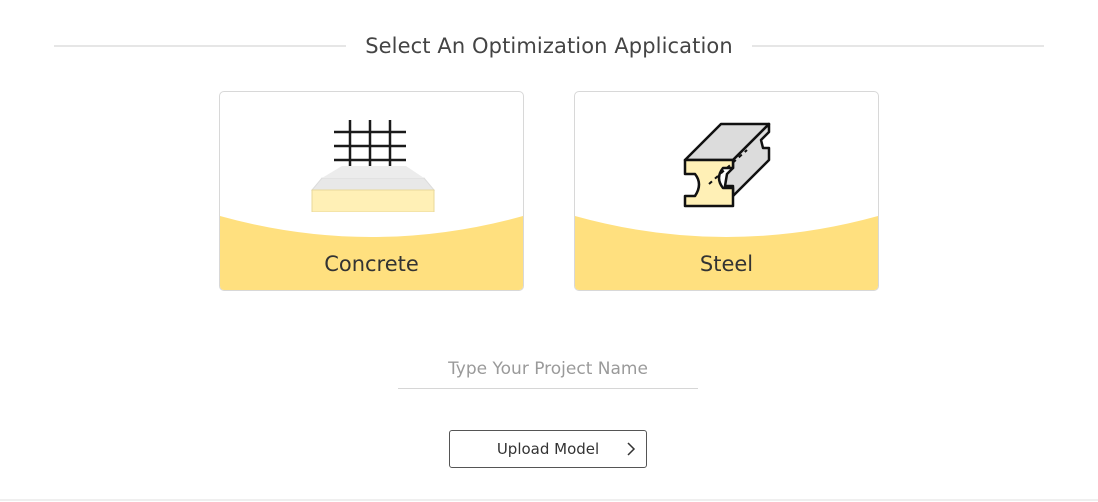  Describe the element at coordinates (373, 166) in the screenshot. I see `concrete-slab-icon` at that location.